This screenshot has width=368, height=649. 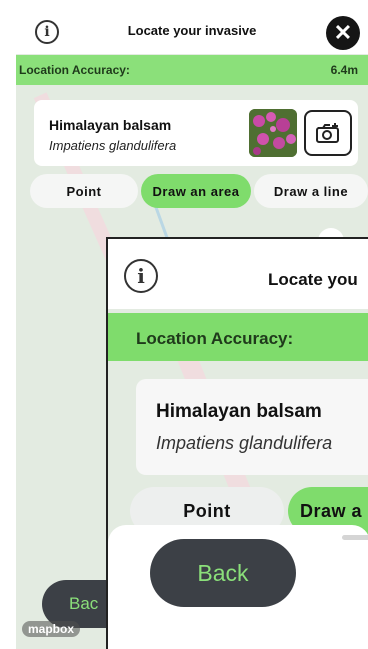 I want to click on camera-add-icon, so click(x=327, y=133).